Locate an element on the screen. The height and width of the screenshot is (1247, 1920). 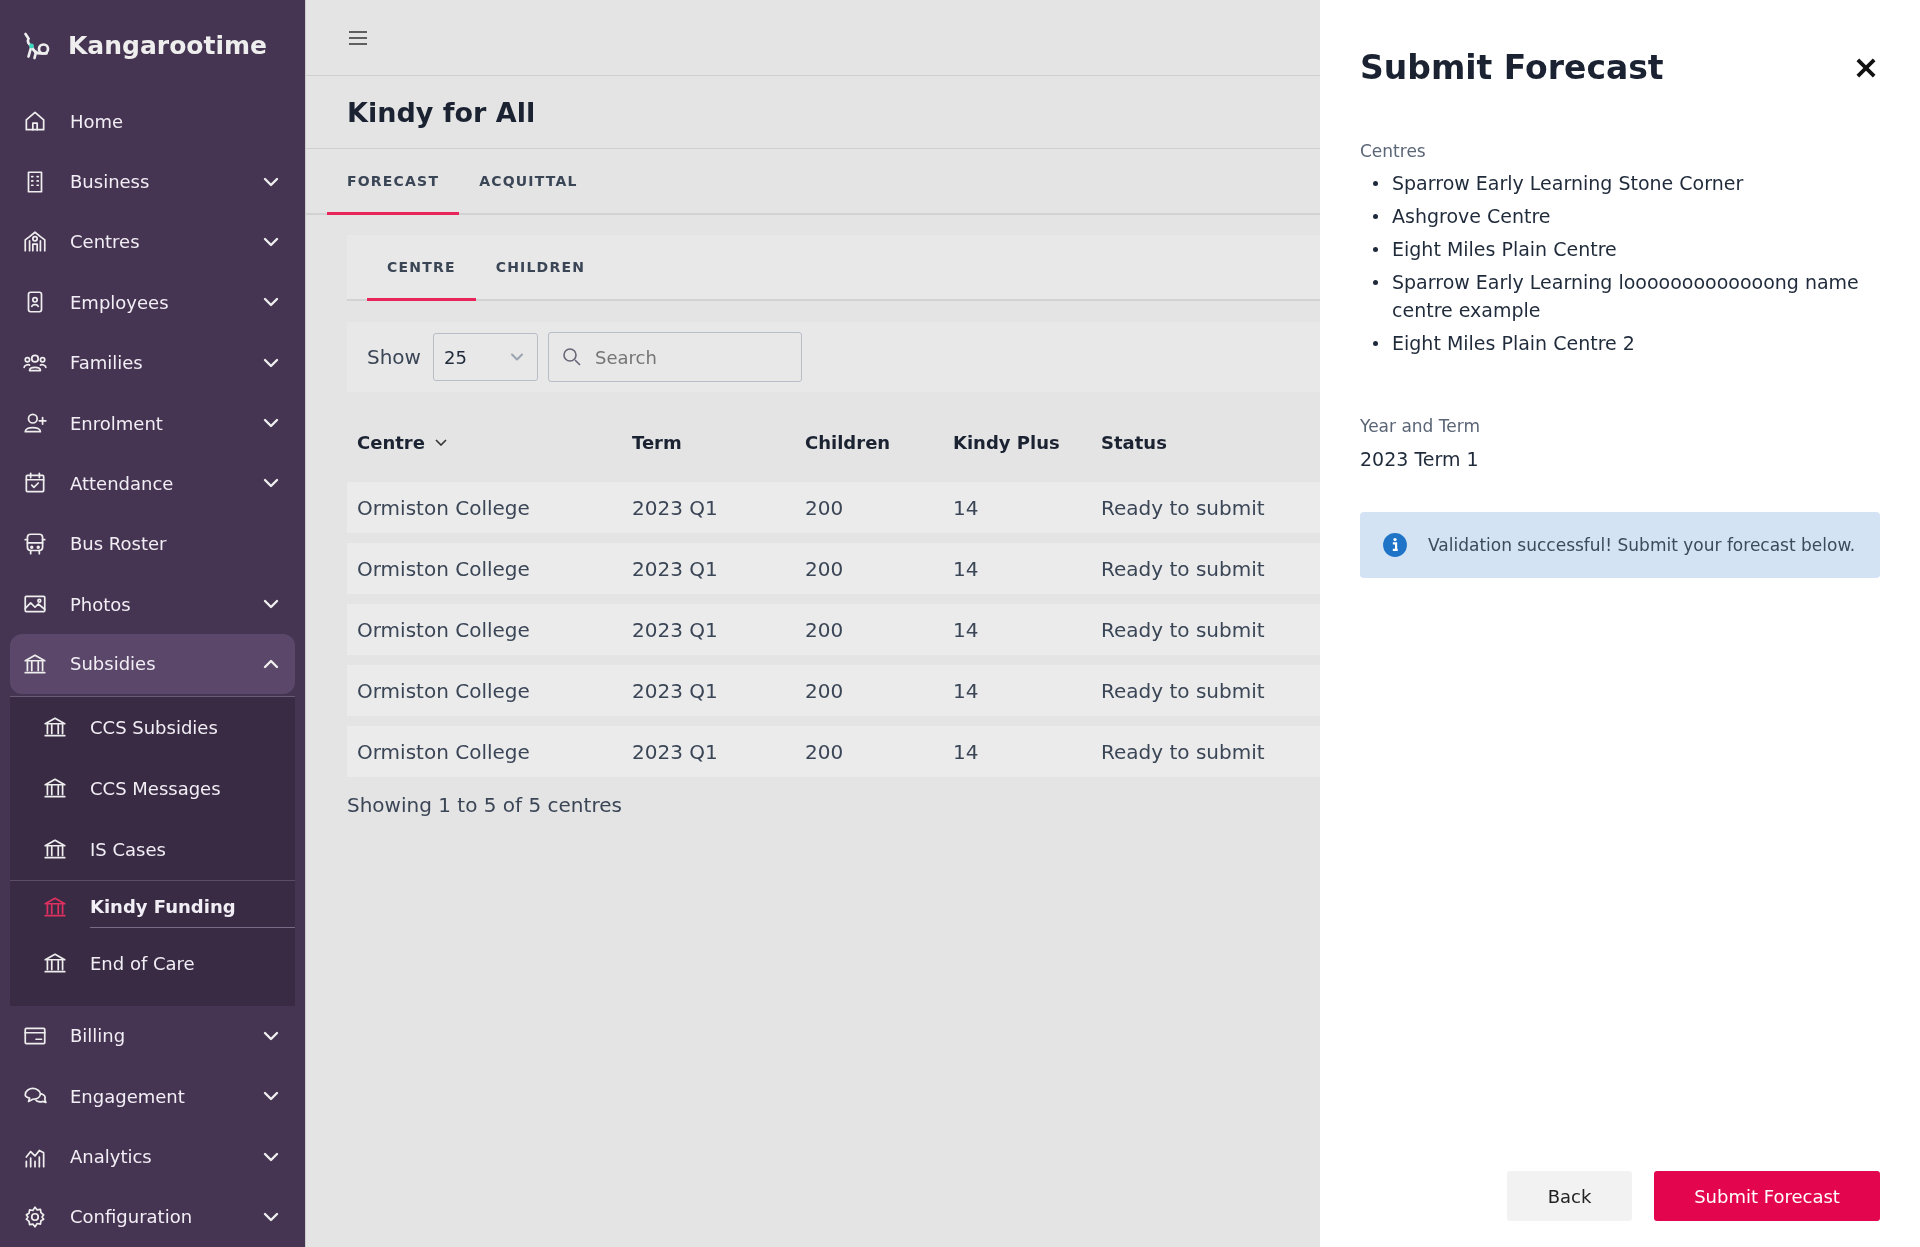
submit-button: Submit Forecast is located at coordinates (1767, 1196).